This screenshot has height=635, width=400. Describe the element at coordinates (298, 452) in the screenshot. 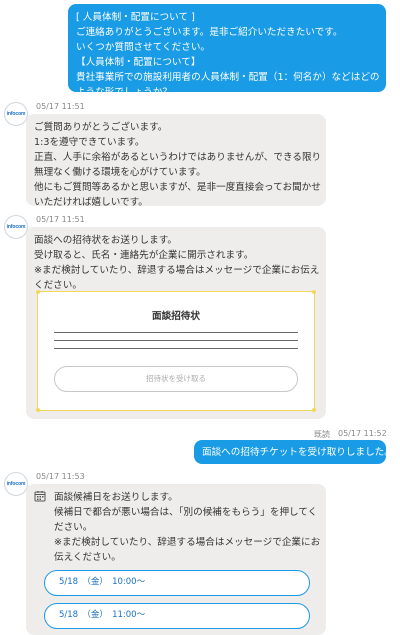

I see `message-text: 面談への招待チケットを受け取りしました。` at that location.